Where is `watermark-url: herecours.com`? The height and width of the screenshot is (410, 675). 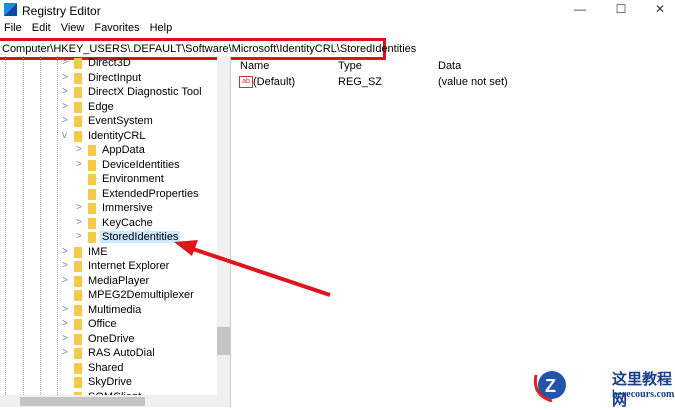
watermark-url: herecours.com is located at coordinates (643, 394).